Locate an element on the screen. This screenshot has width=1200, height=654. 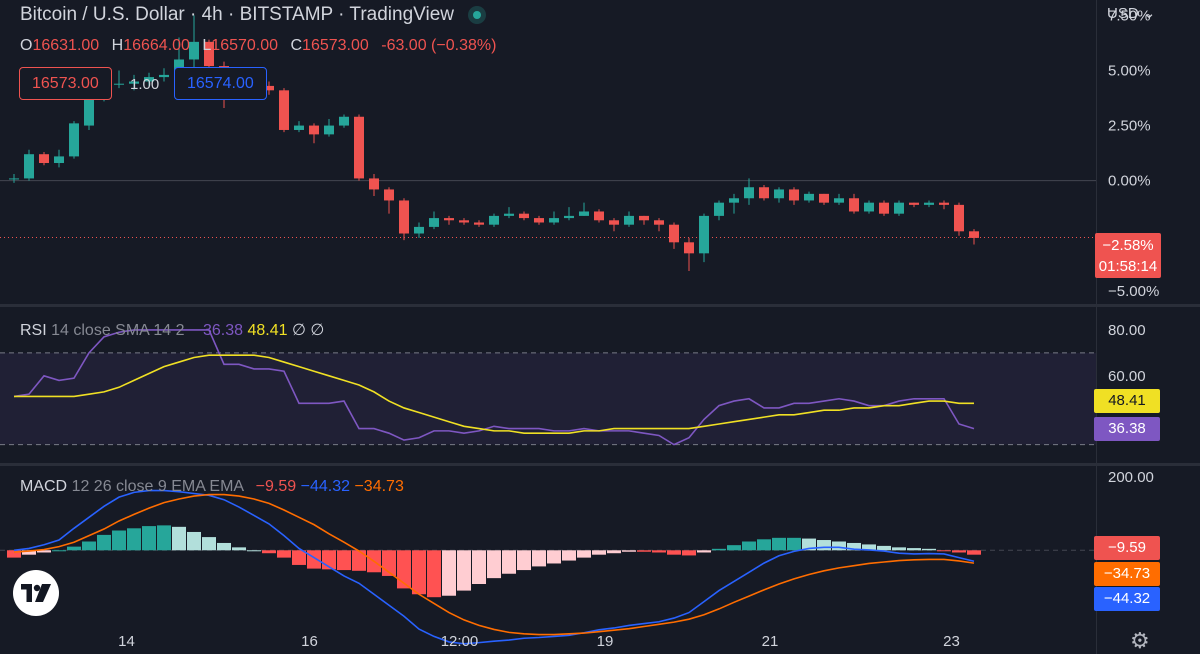
buy-button: 16574.00 is located at coordinates (220, 83).